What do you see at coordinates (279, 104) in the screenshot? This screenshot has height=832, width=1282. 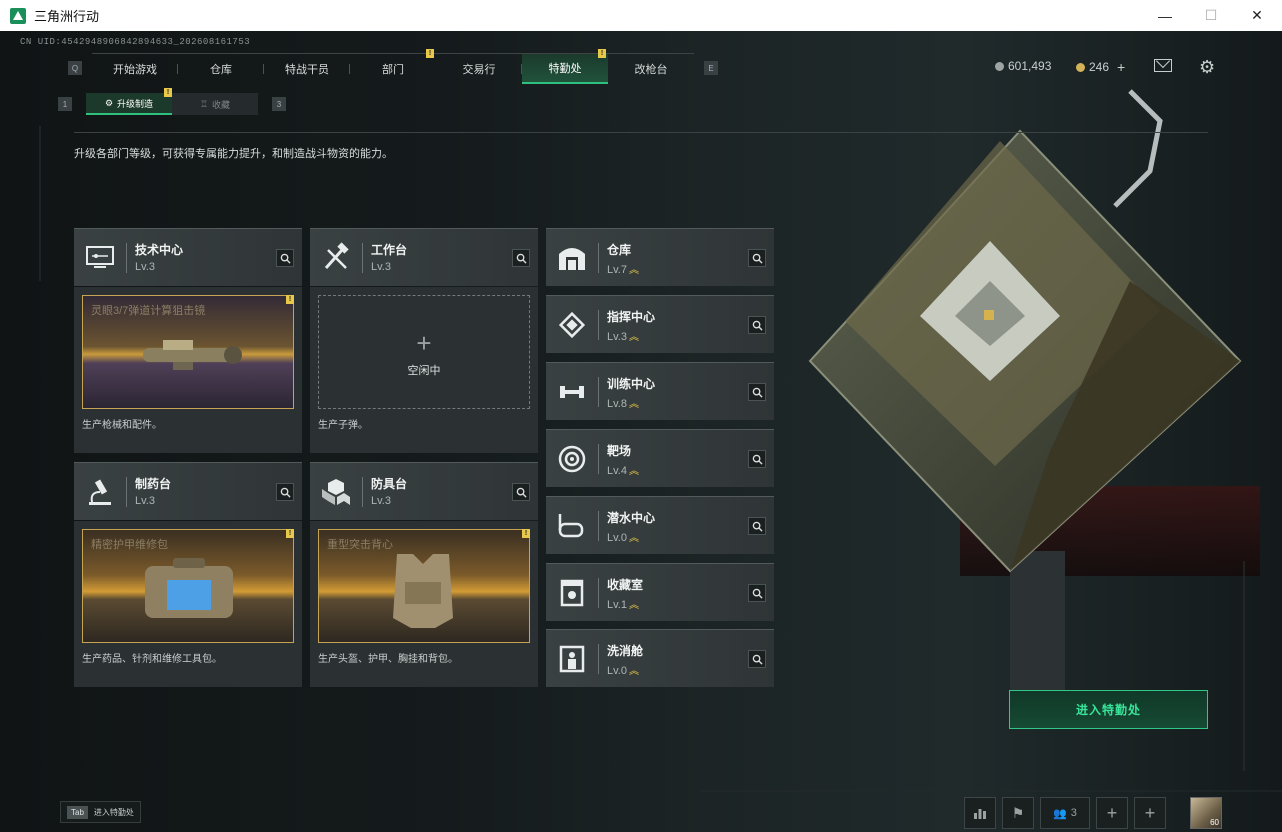 I see `subnav-next-key: 3` at bounding box center [279, 104].